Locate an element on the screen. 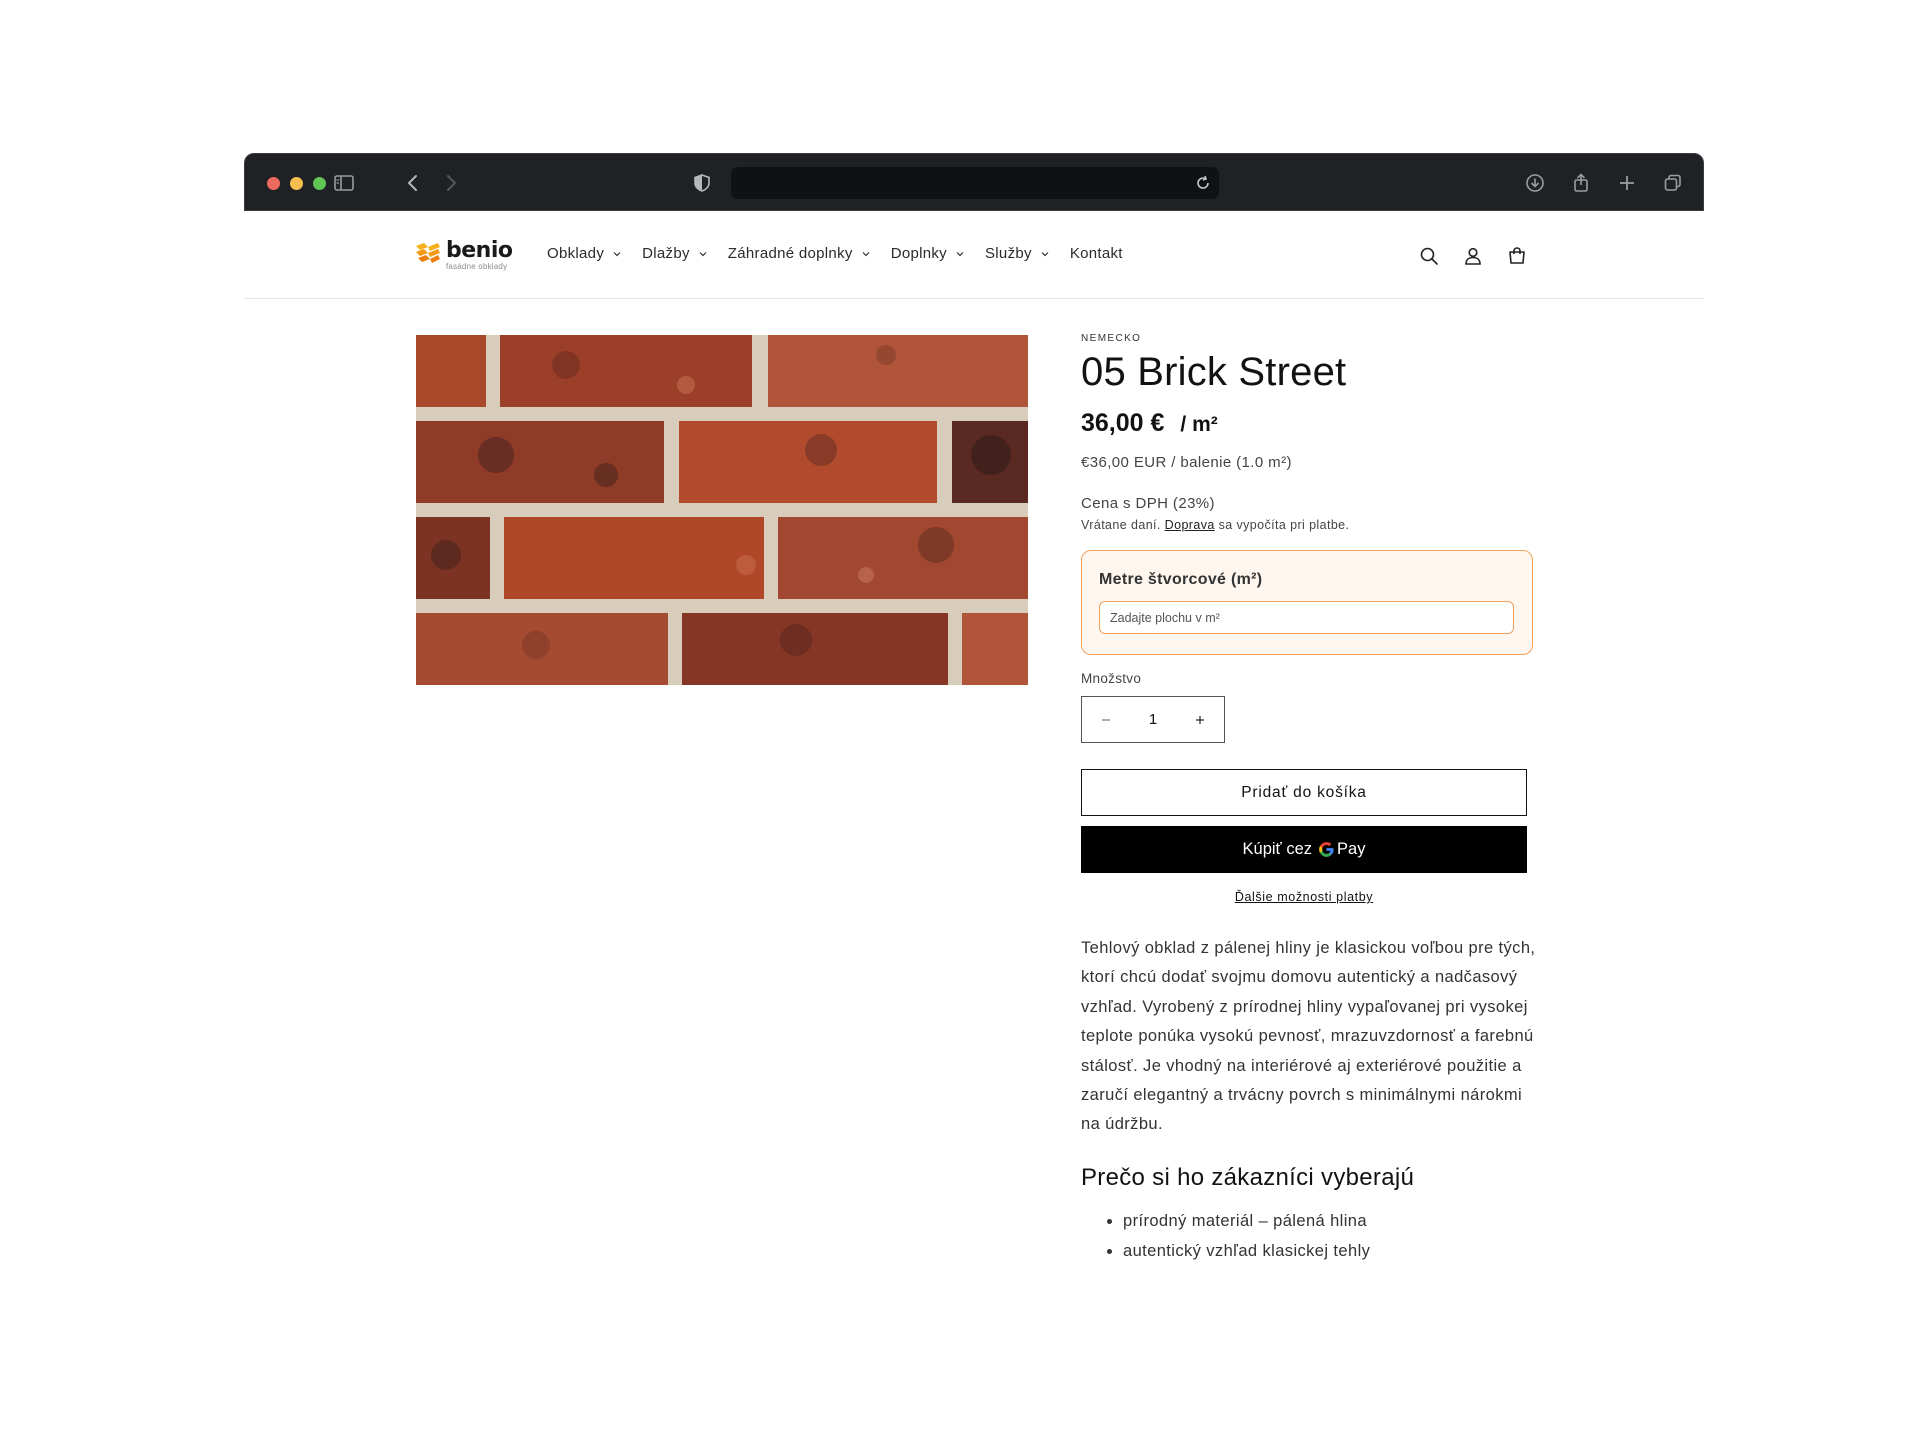  nav-item-label: Záhradné doplnky is located at coordinates (790, 253).